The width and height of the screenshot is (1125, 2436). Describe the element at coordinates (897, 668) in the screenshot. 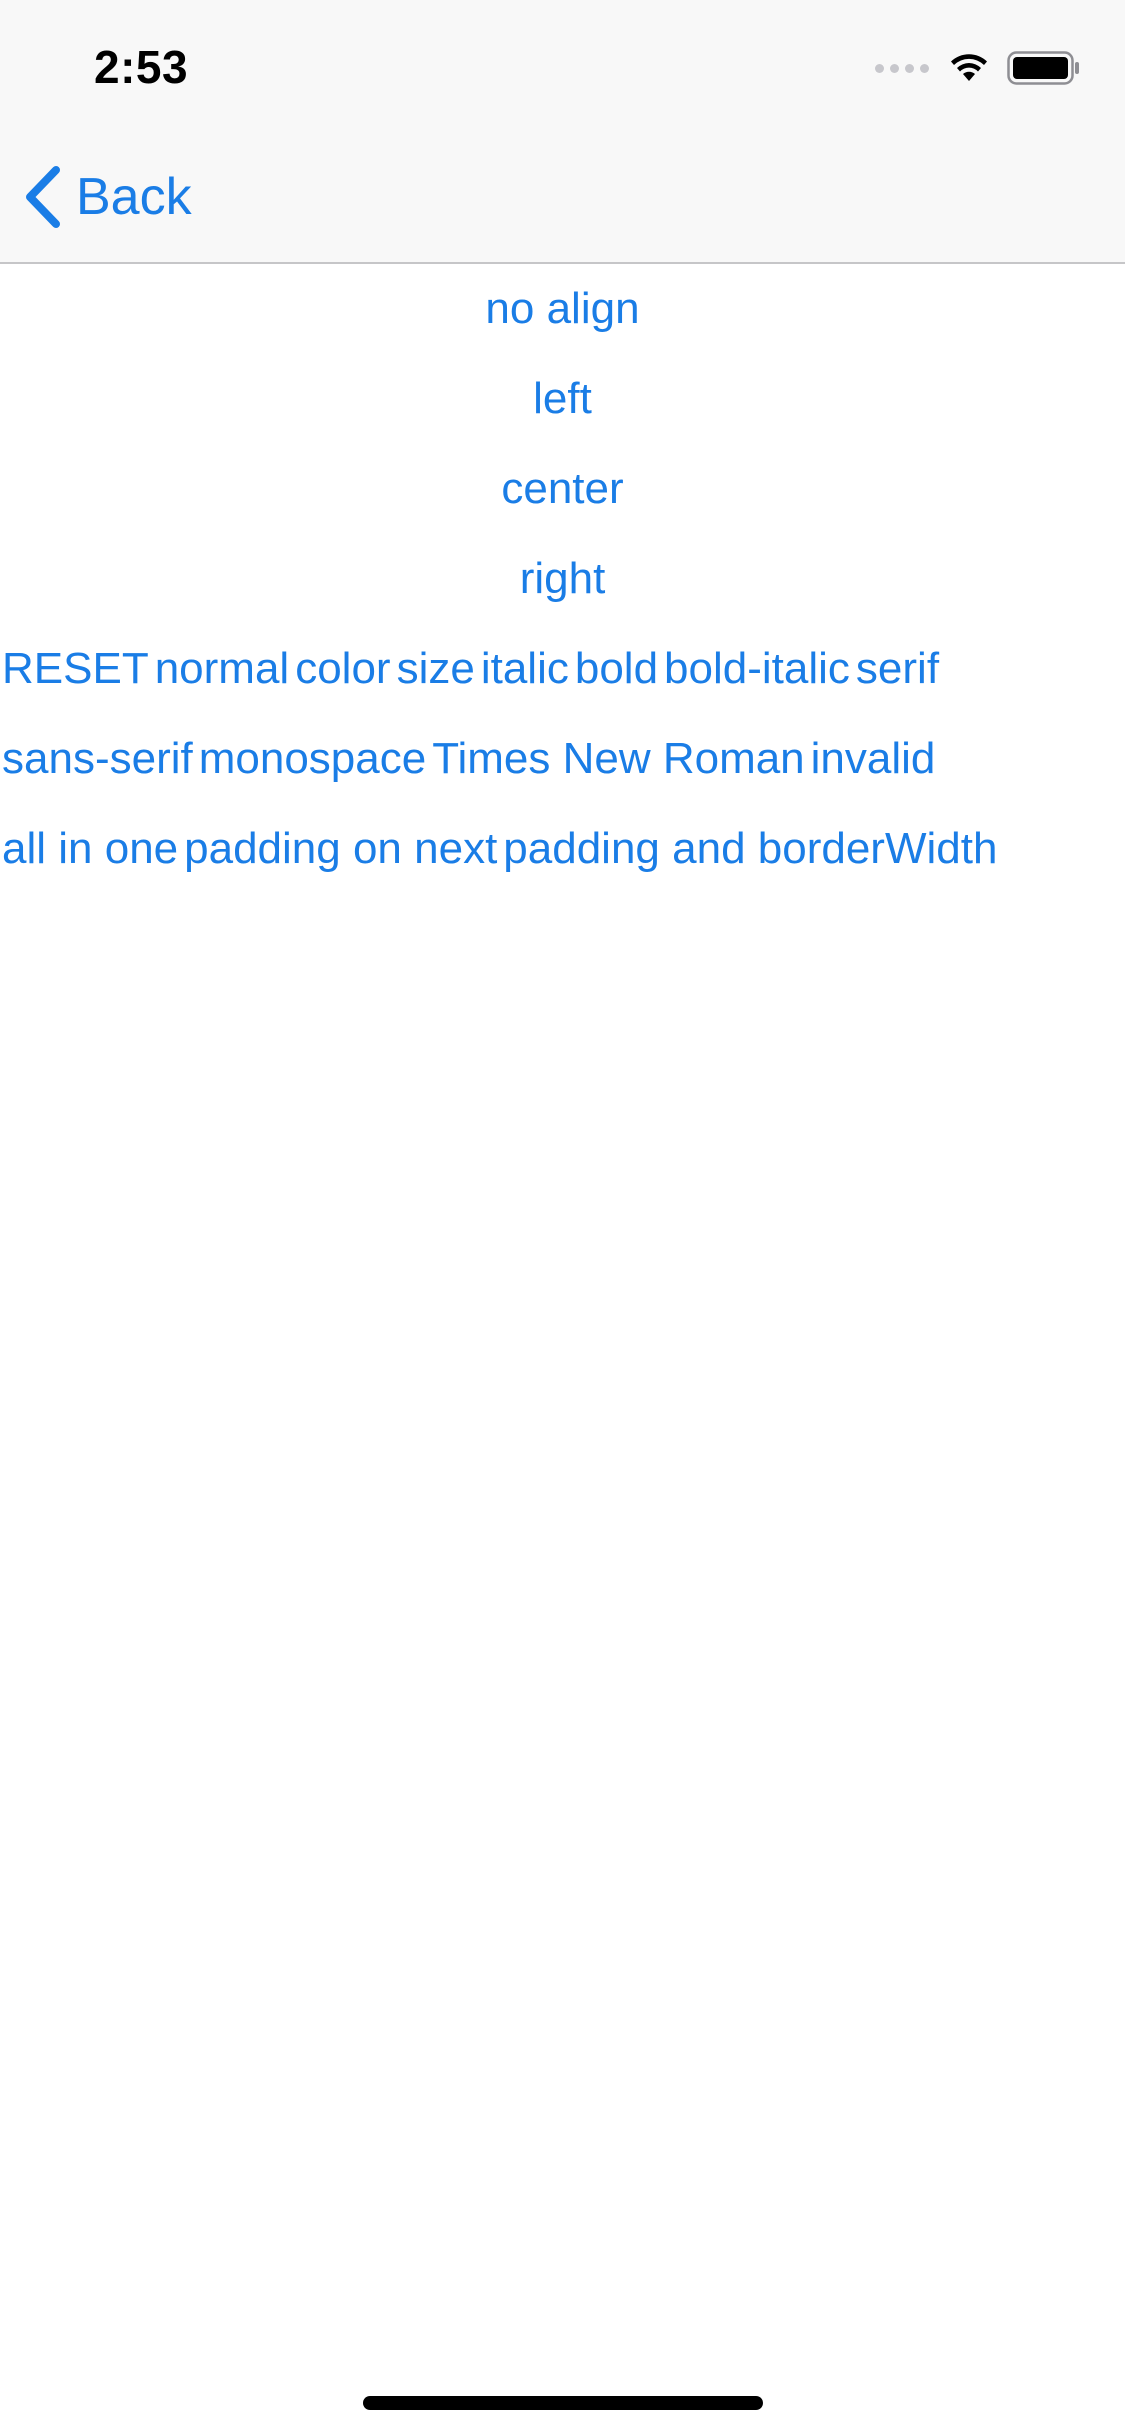

I see `serif-button: serif` at that location.